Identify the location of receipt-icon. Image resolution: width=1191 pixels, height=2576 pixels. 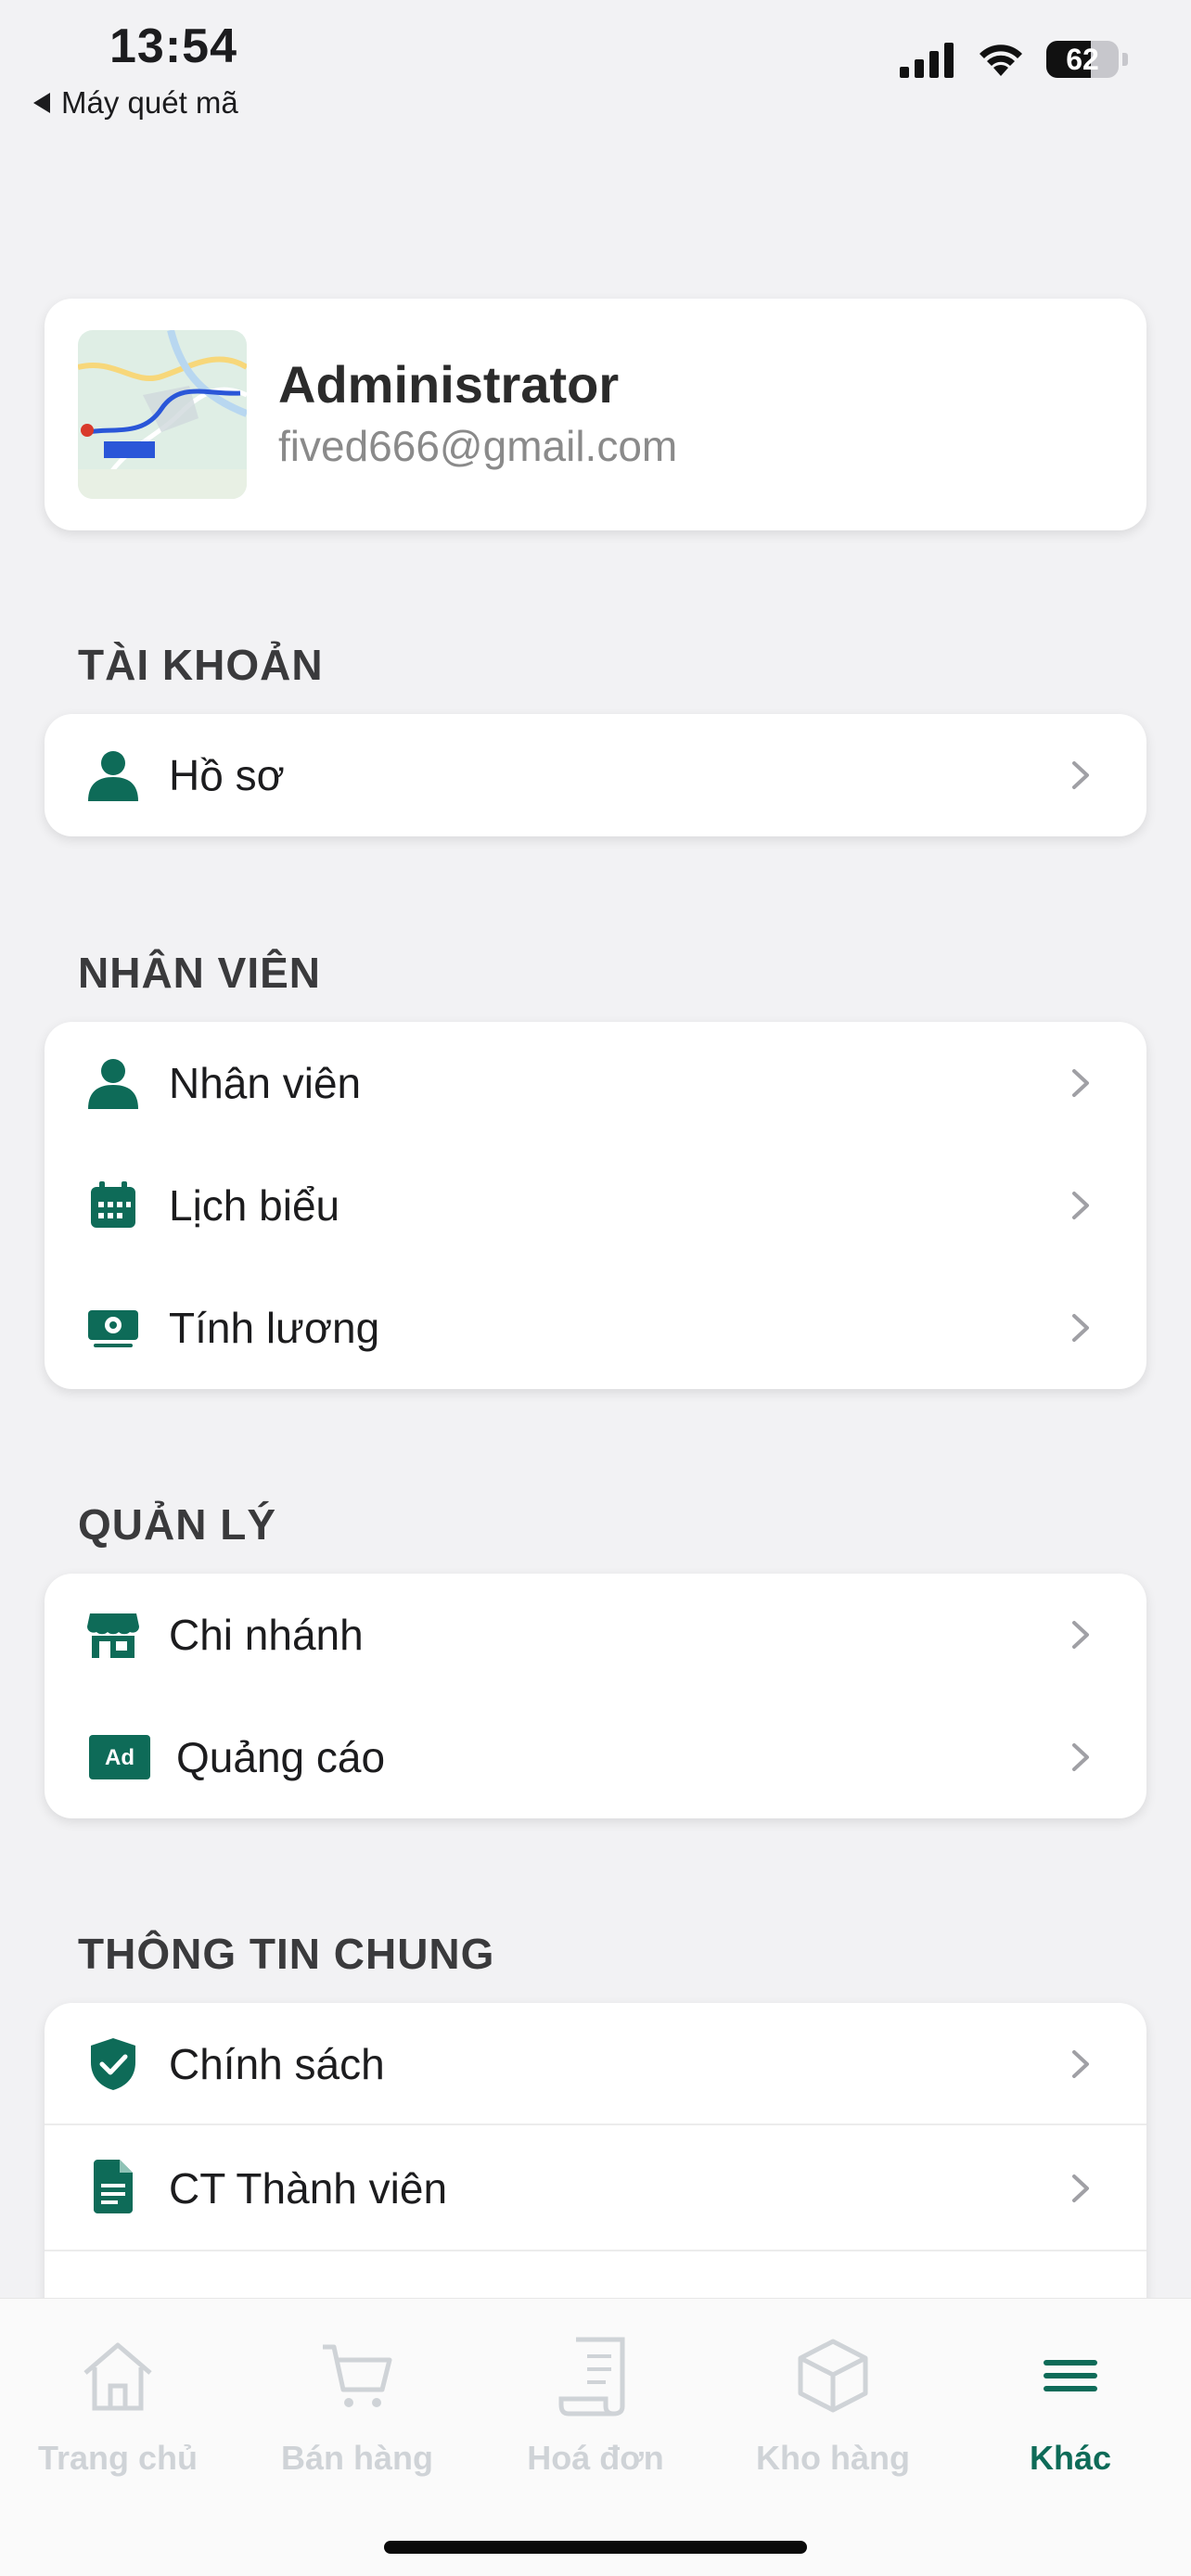
(591, 2377).